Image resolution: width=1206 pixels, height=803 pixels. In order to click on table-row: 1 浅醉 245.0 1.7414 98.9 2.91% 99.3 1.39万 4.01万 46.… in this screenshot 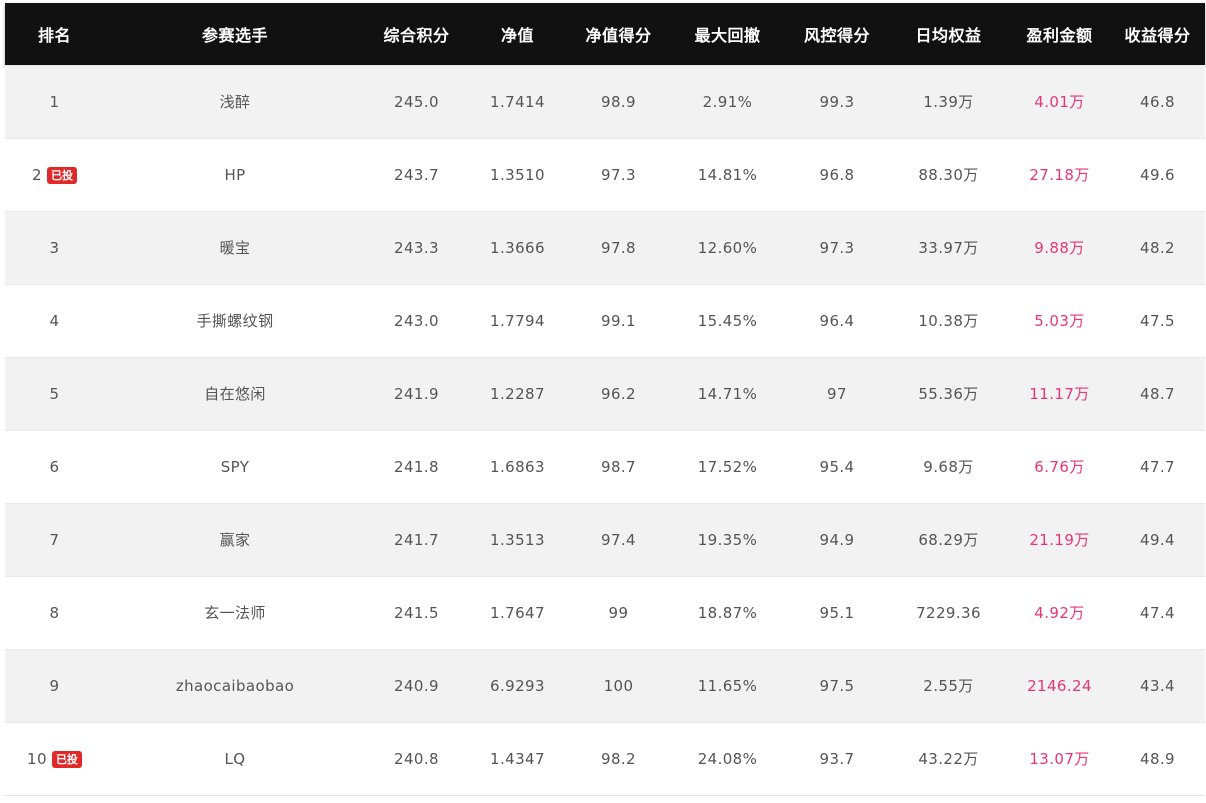, I will do `click(605, 101)`.